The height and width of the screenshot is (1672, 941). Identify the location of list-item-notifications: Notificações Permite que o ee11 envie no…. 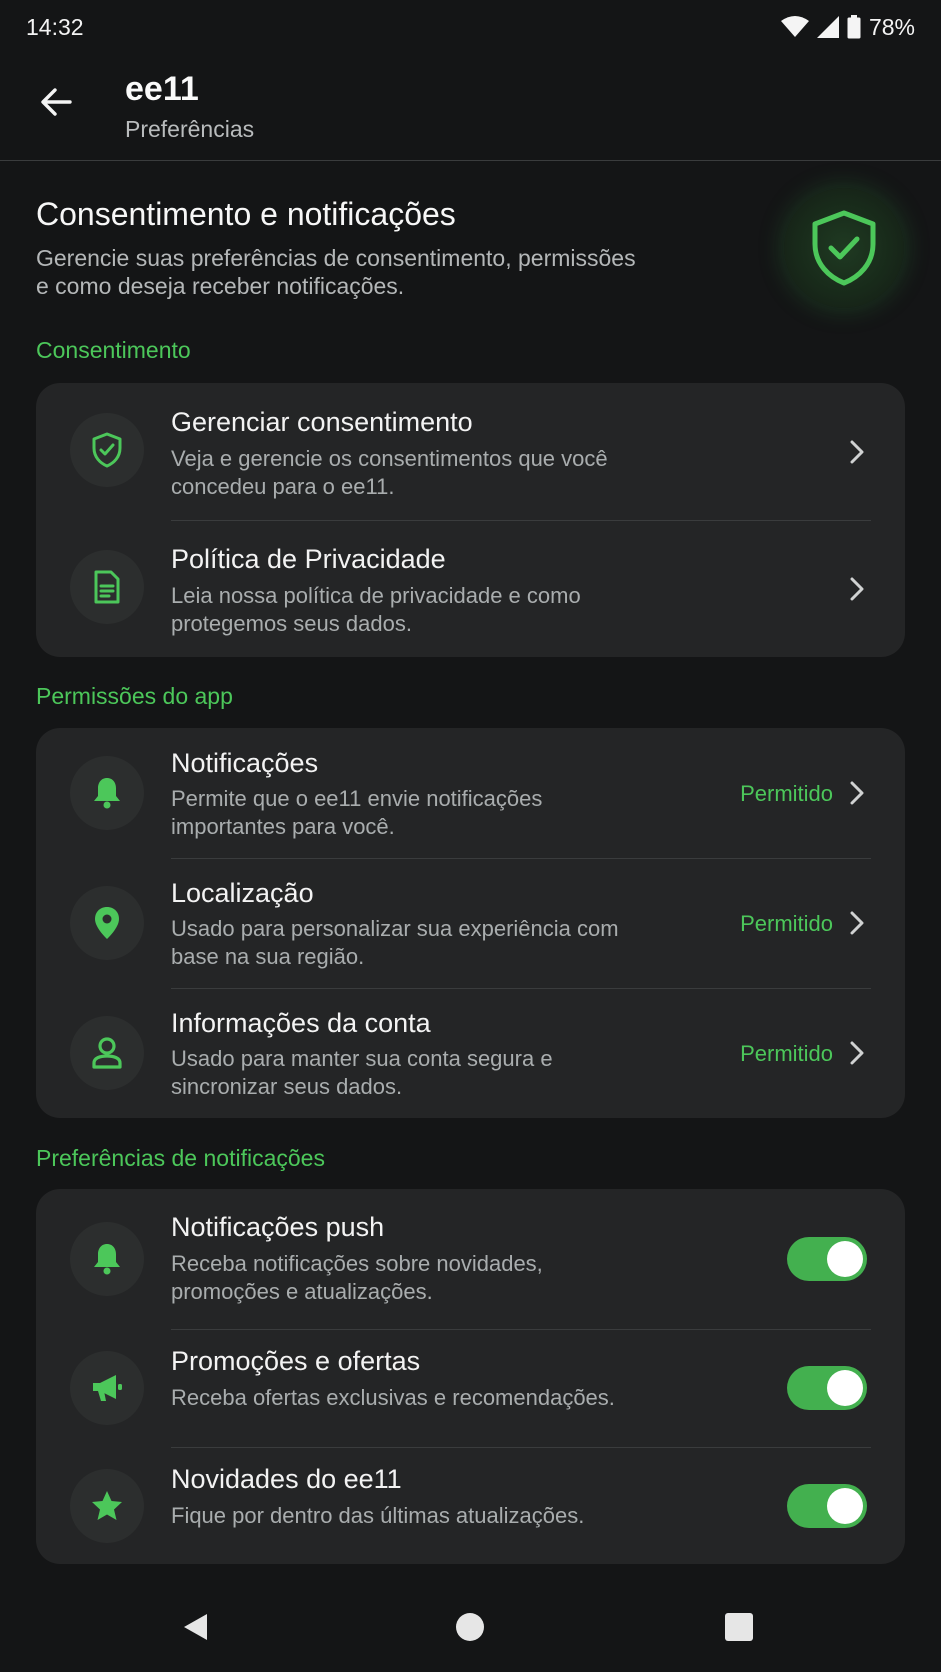
(470, 793).